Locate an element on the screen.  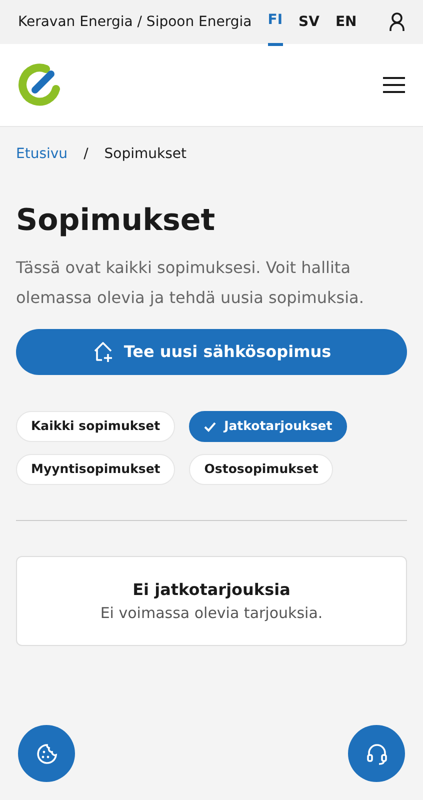
empty-state-title: Ei jatkotarjouksia is located at coordinates (211, 589).